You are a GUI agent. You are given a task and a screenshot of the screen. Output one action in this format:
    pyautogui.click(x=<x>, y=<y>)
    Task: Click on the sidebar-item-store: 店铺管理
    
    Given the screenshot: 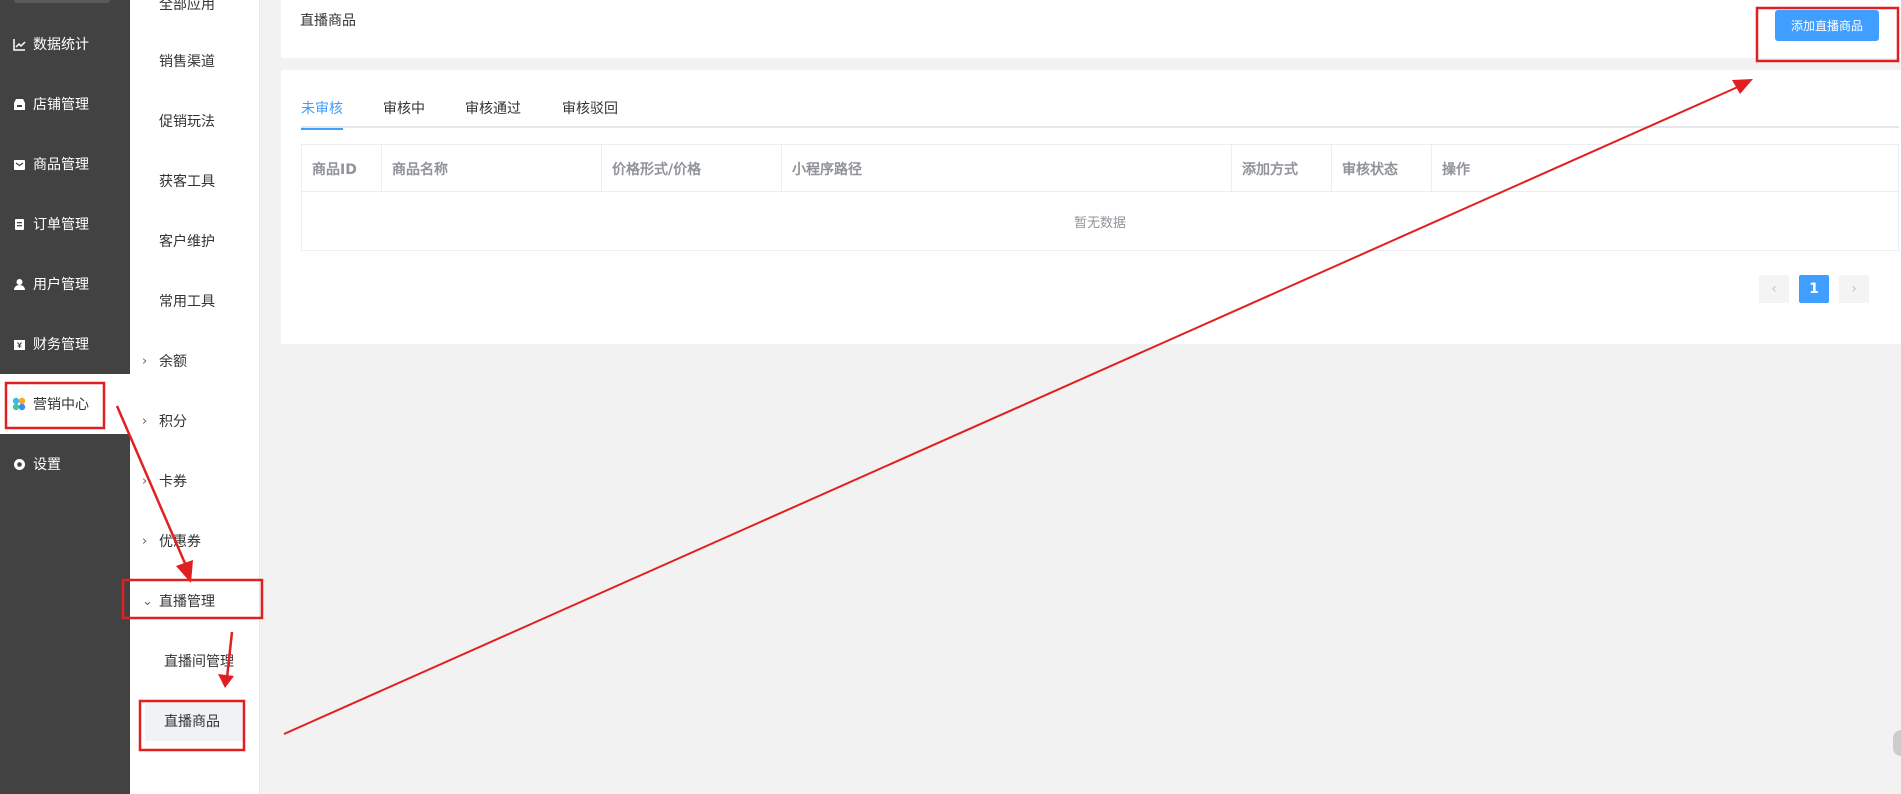 What is the action you would take?
    pyautogui.click(x=65, y=104)
    